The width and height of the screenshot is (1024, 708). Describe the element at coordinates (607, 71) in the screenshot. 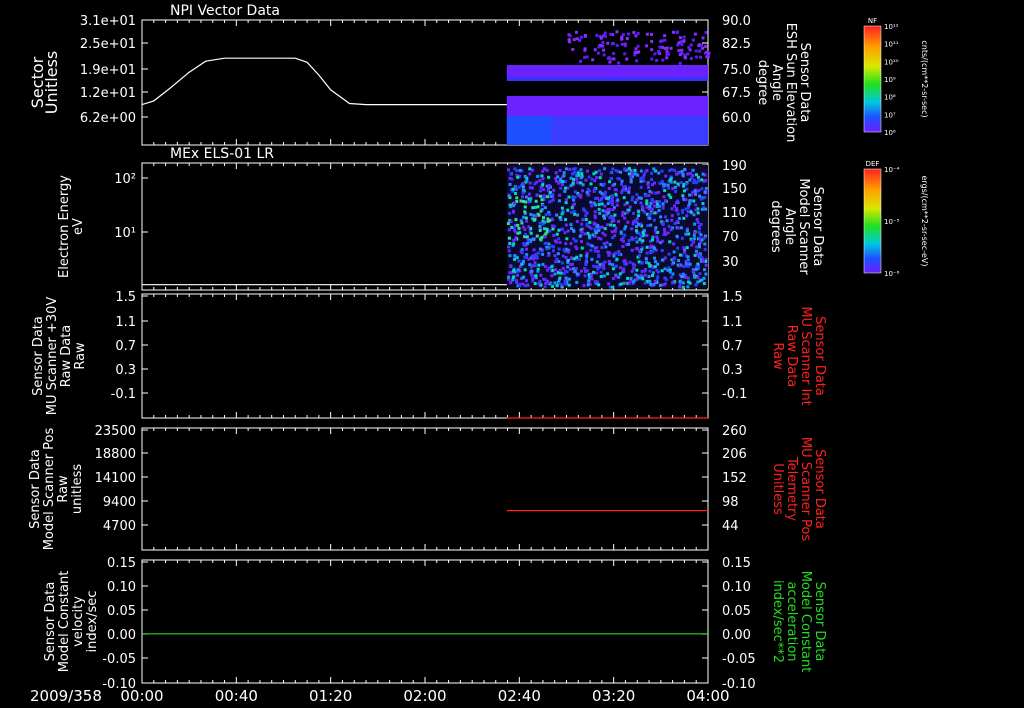

I see `spectrogram-band` at that location.